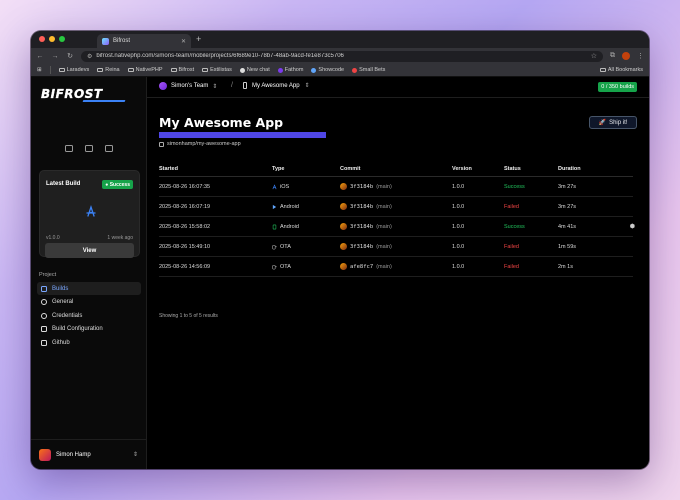 The image size is (680, 500). I want to click on site-info-icon: ⚙, so click(89, 56).